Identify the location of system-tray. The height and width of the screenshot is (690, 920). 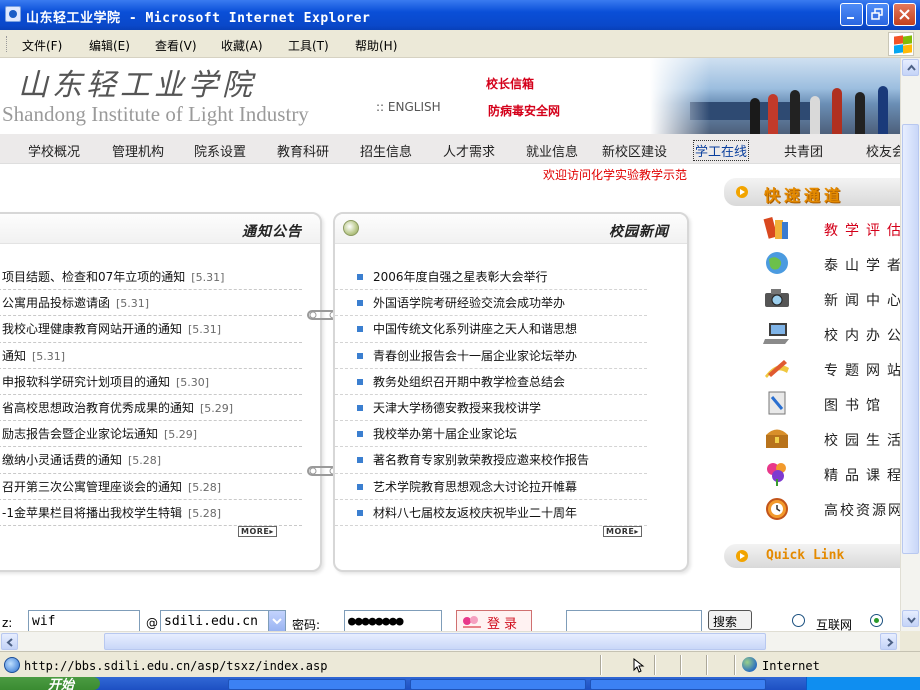
(863, 683).